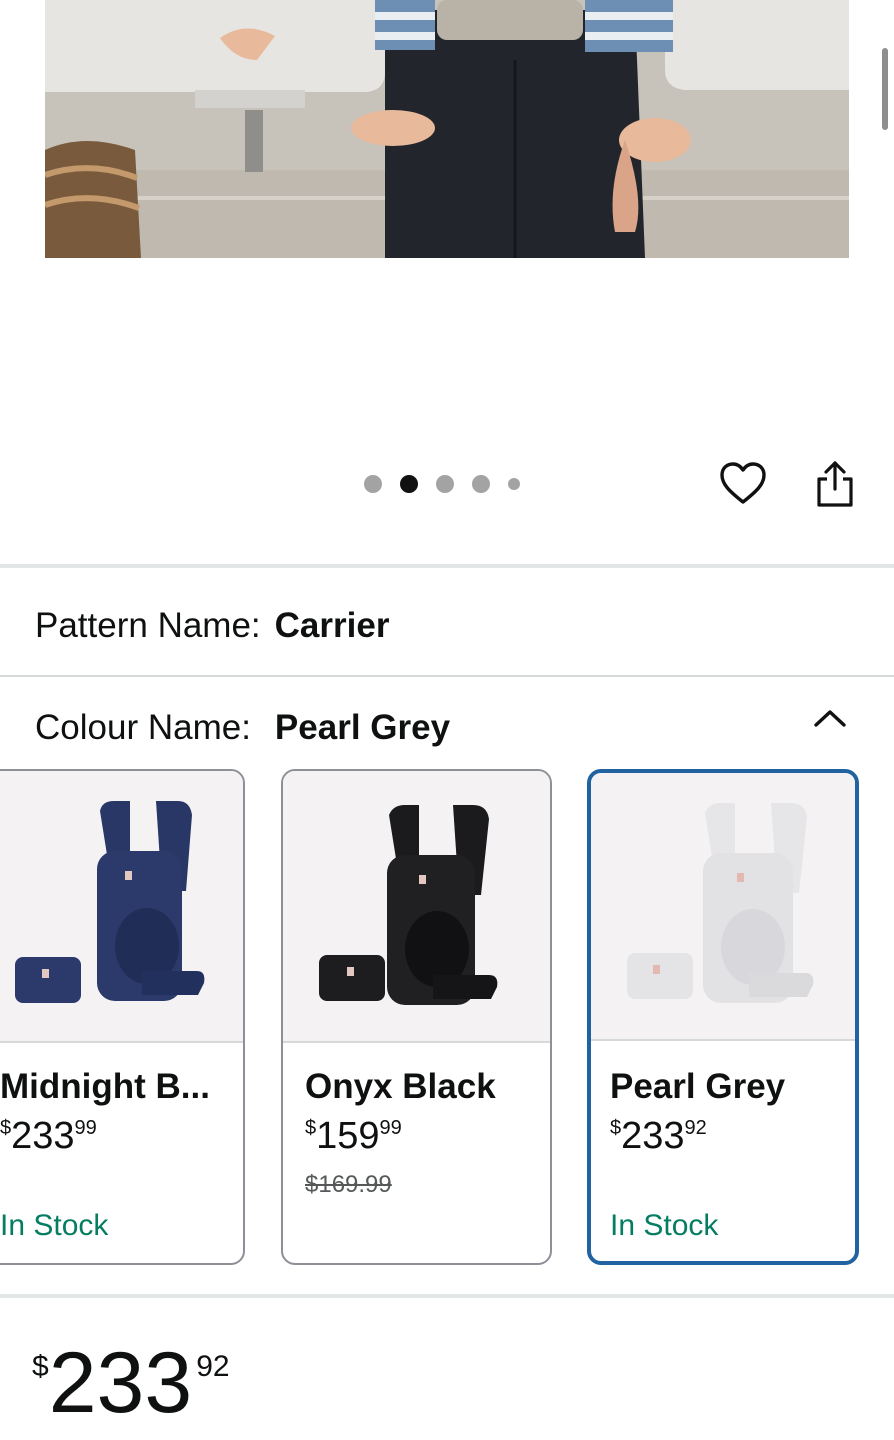  I want to click on colour-option-name: Pearl Grey, so click(698, 1086).